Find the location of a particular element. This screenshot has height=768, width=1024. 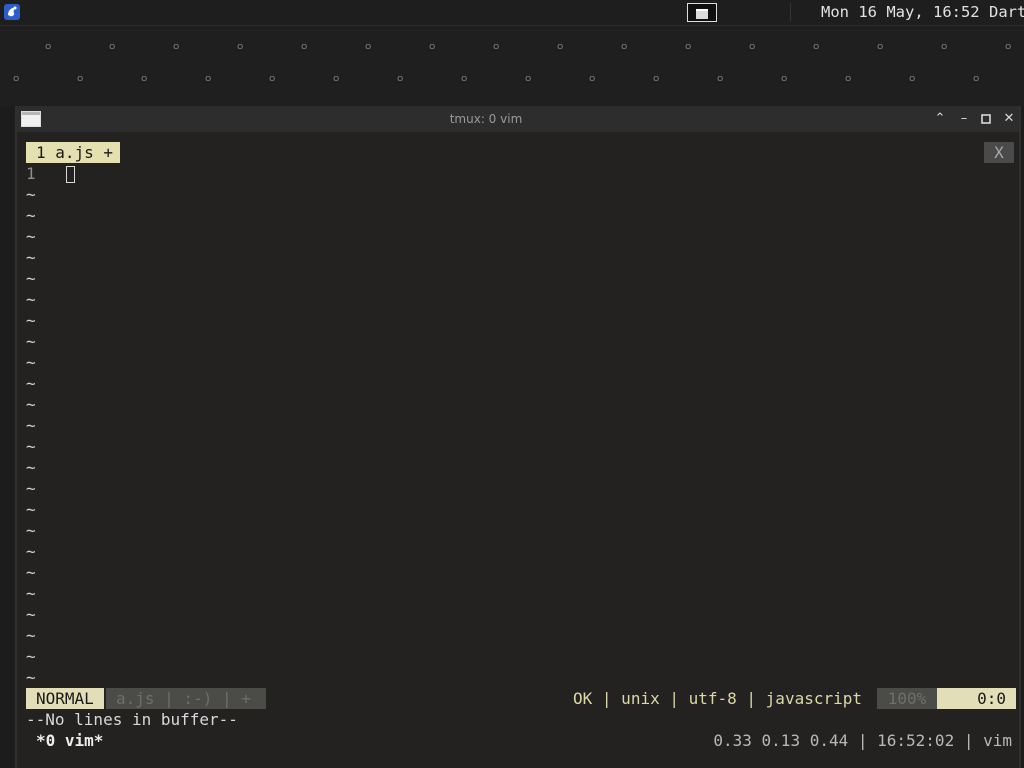

file-segment: a.js | :-) | + is located at coordinates (186, 698).